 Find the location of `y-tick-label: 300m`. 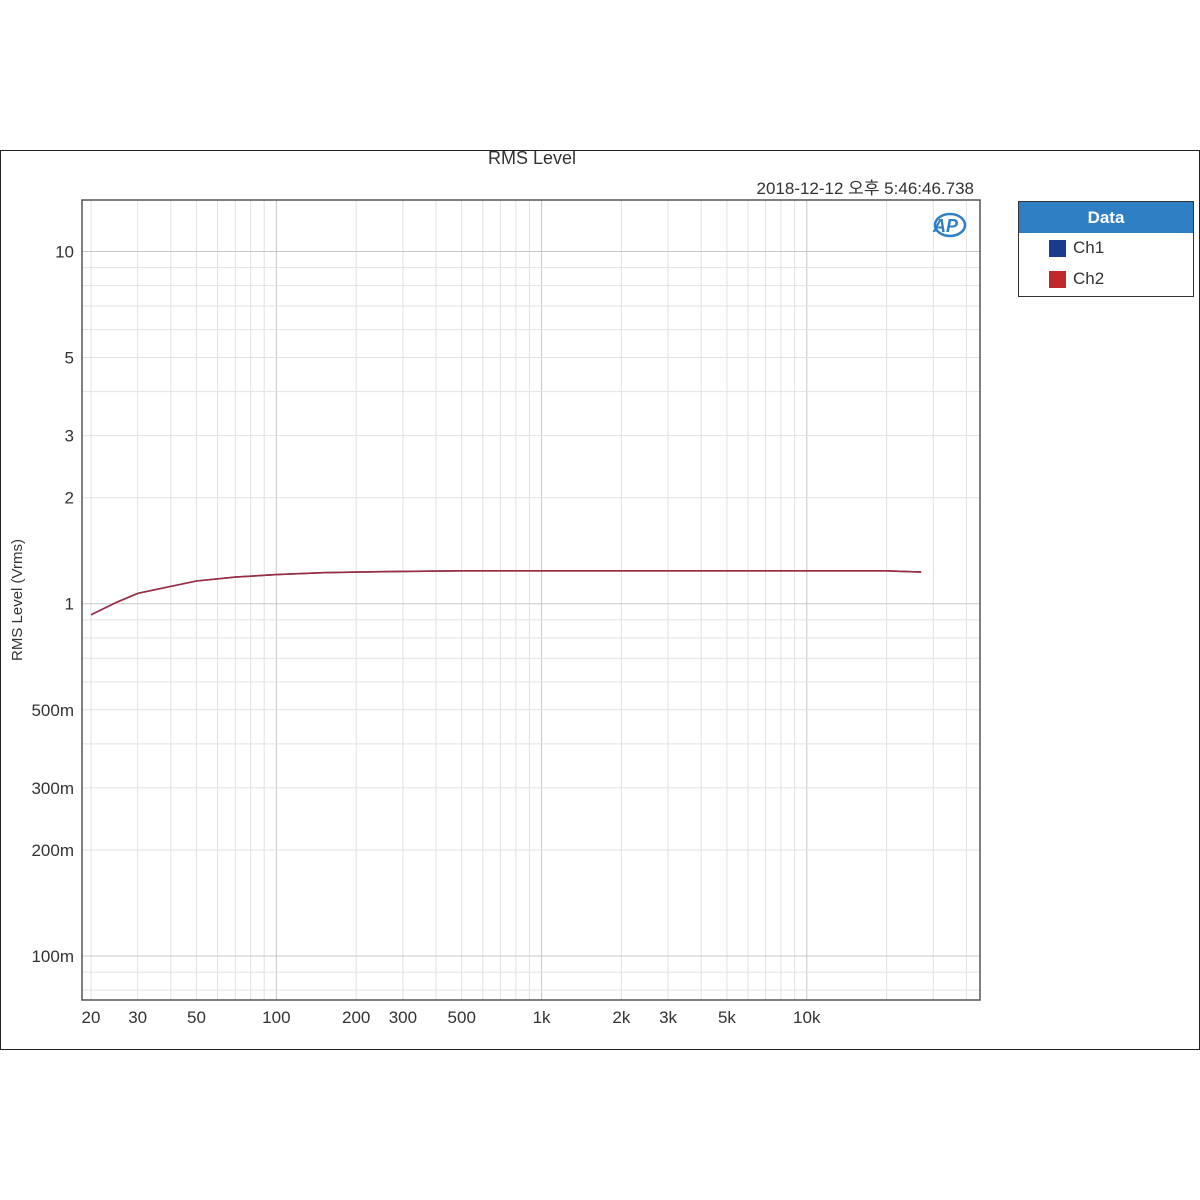

y-tick-label: 300m is located at coordinates (52, 788).